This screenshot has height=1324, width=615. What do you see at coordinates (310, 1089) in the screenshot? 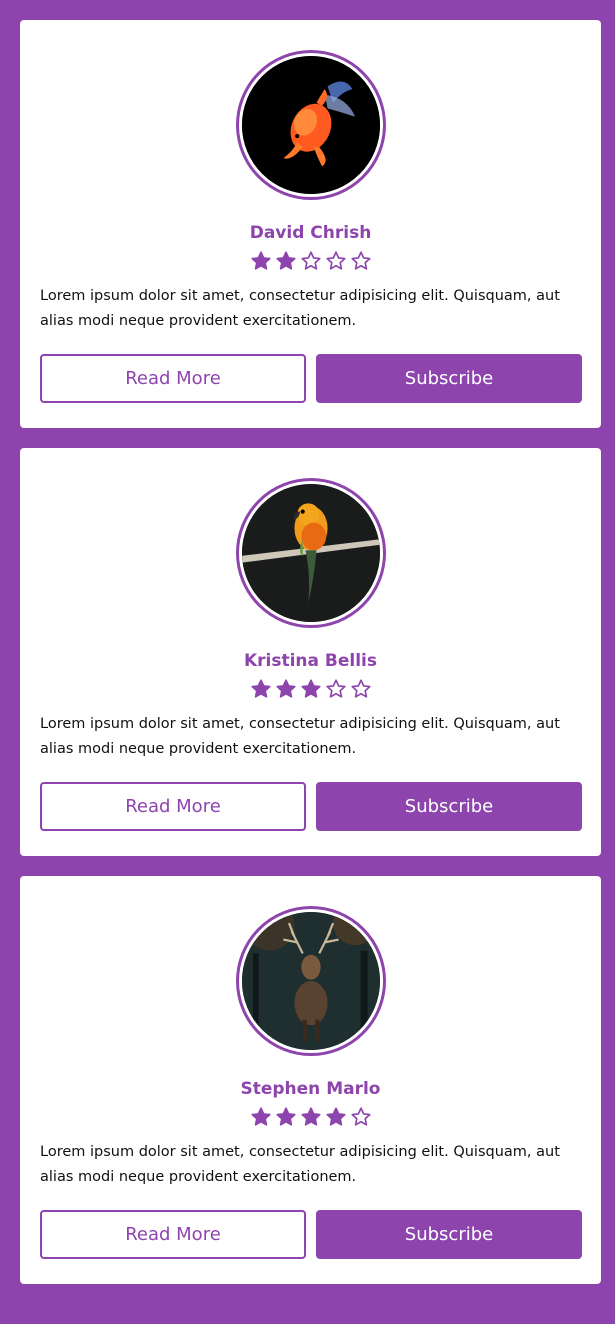
I see `profile-name: Stephen Marlo` at bounding box center [310, 1089].